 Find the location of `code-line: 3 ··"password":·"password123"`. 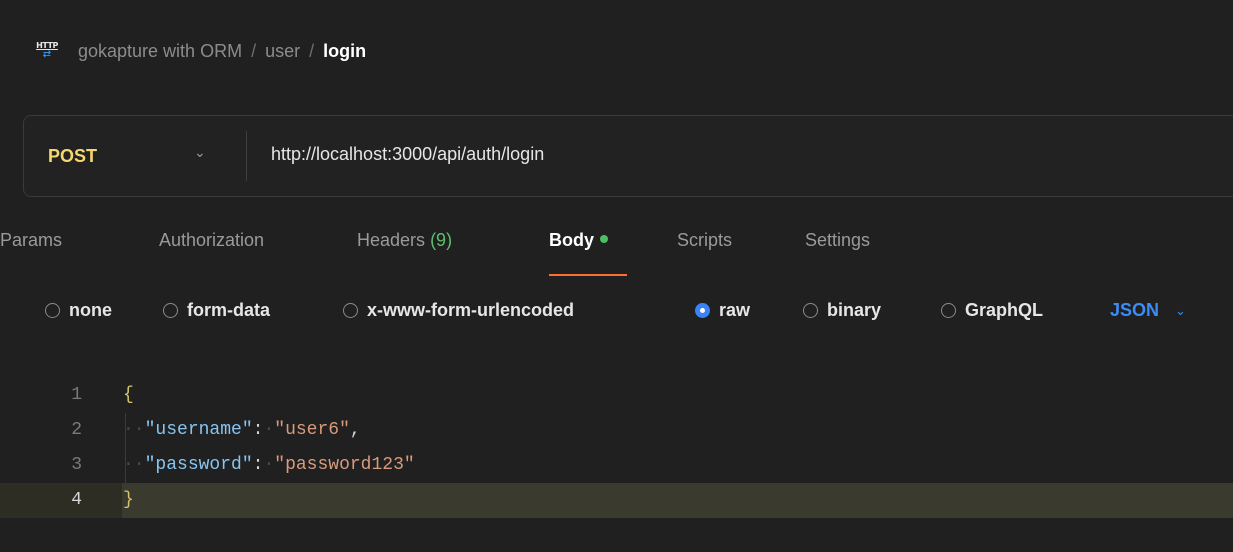

code-line: 3 ··"password":·"password123" is located at coordinates (616, 465).